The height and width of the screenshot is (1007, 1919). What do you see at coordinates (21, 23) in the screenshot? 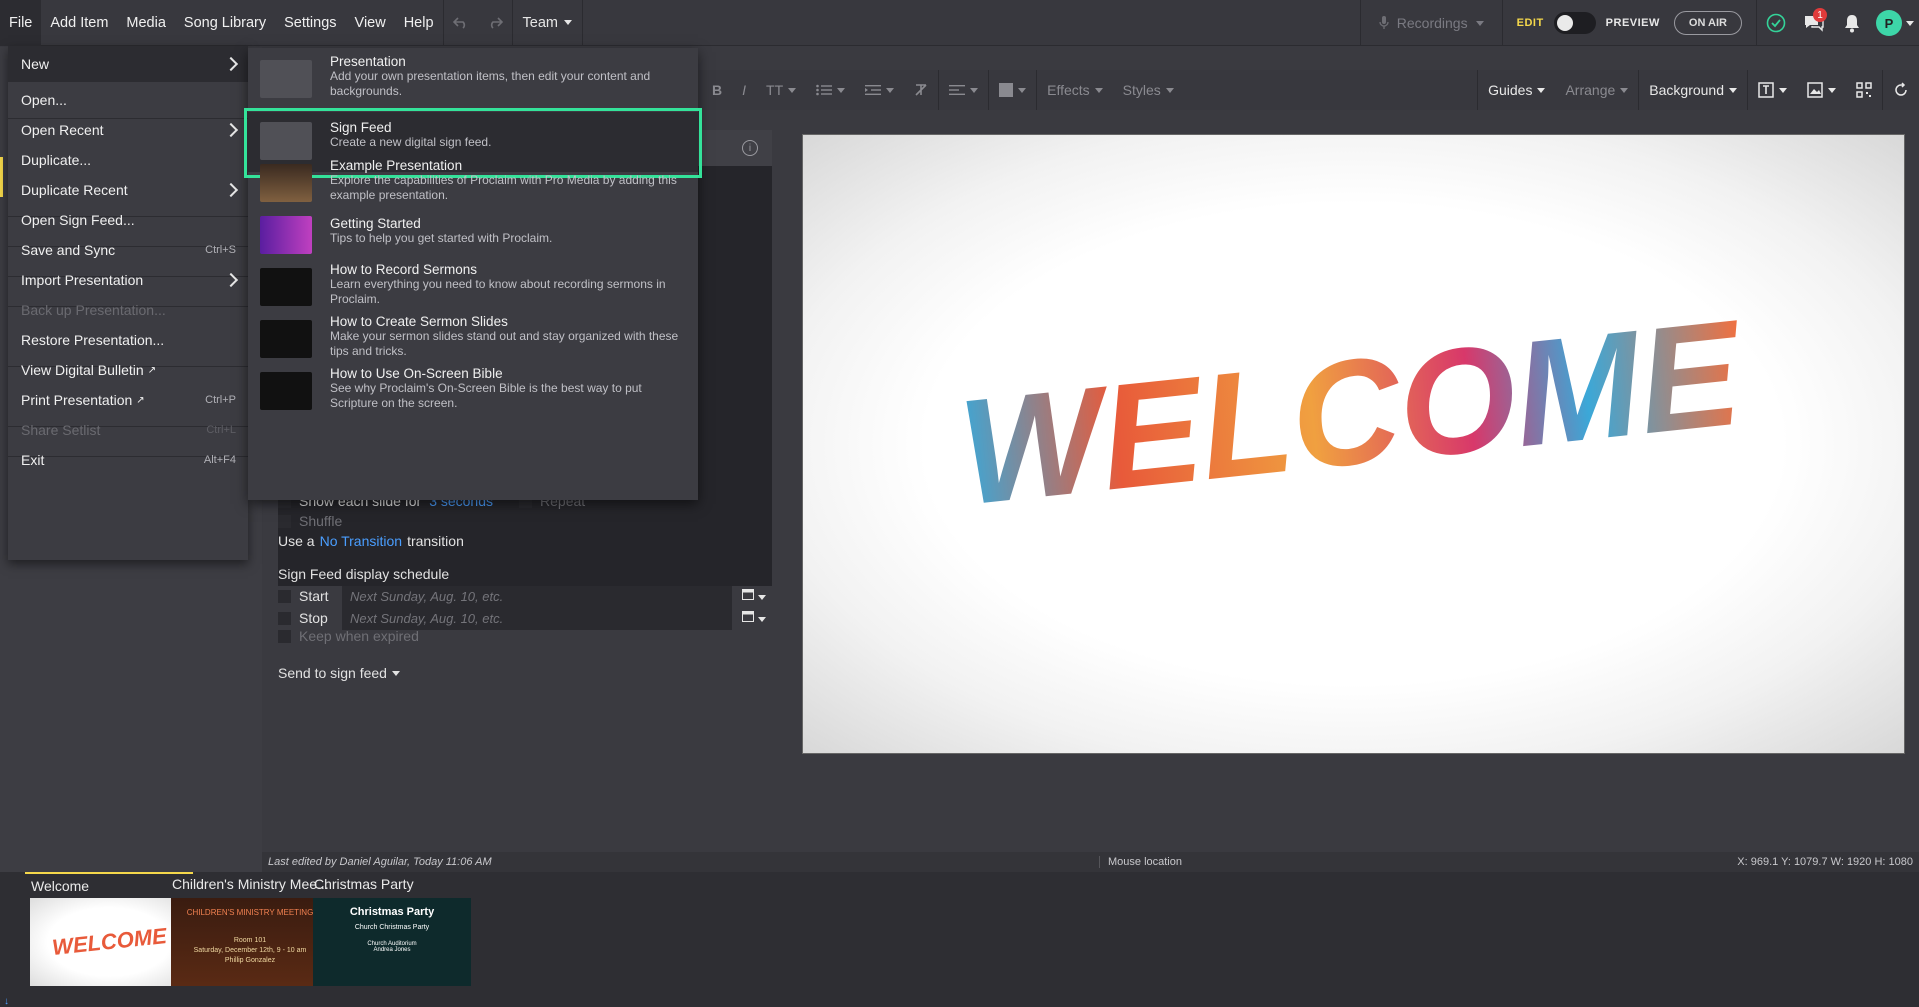
I see `menu-file: File` at bounding box center [21, 23].